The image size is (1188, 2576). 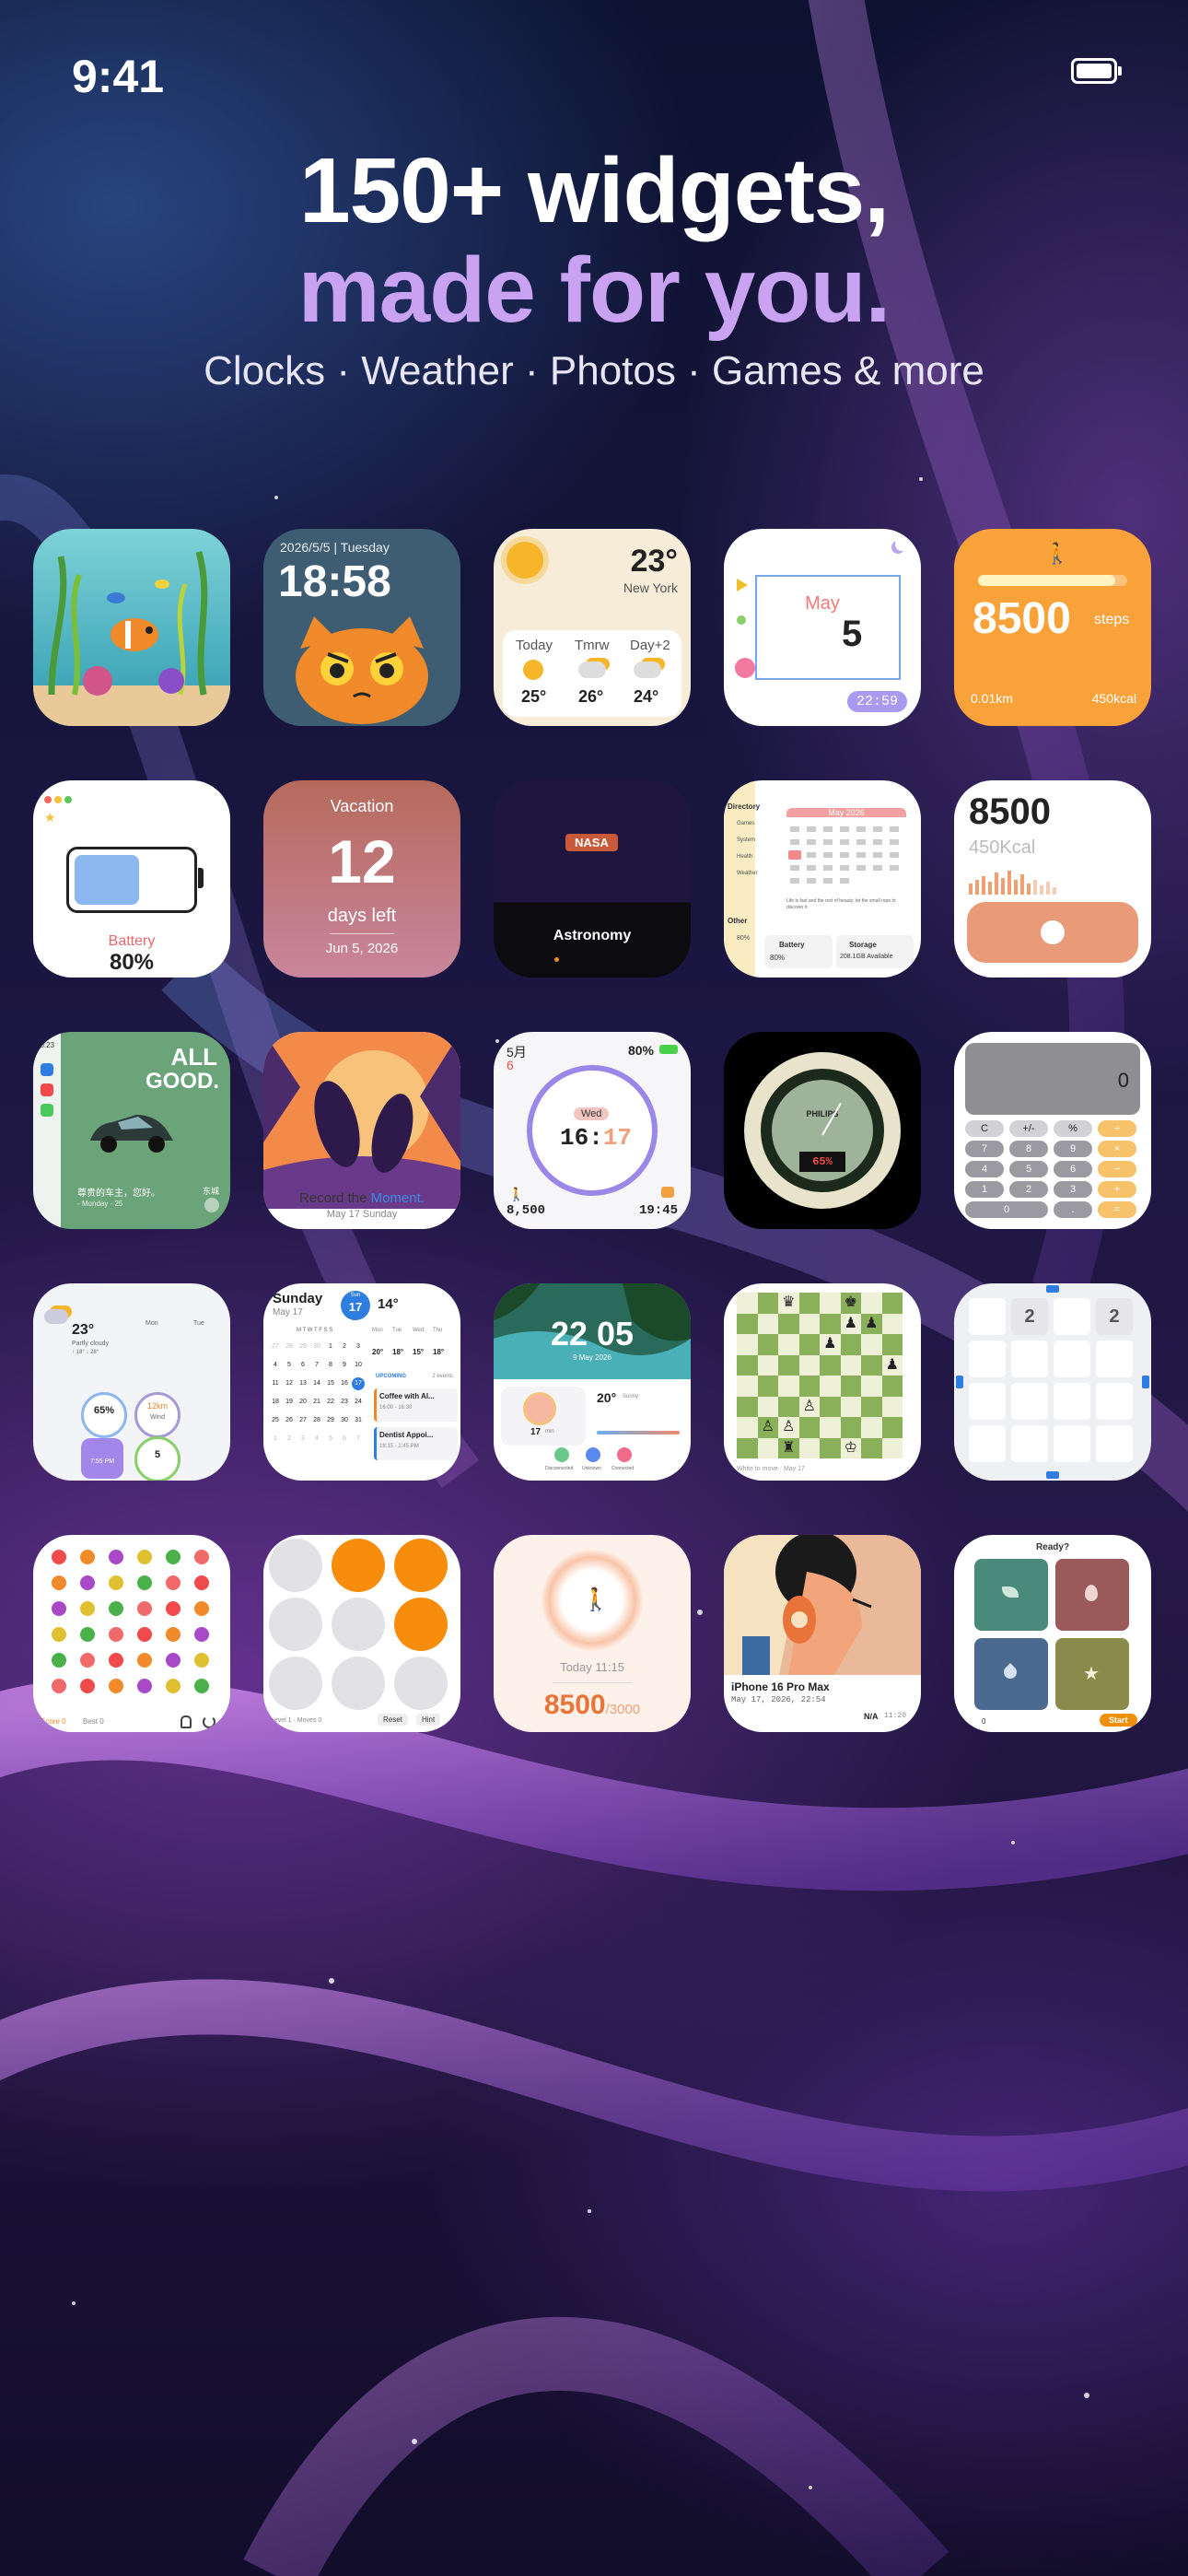 What do you see at coordinates (275, 1420) in the screenshot?
I see `calendar-day: 25` at bounding box center [275, 1420].